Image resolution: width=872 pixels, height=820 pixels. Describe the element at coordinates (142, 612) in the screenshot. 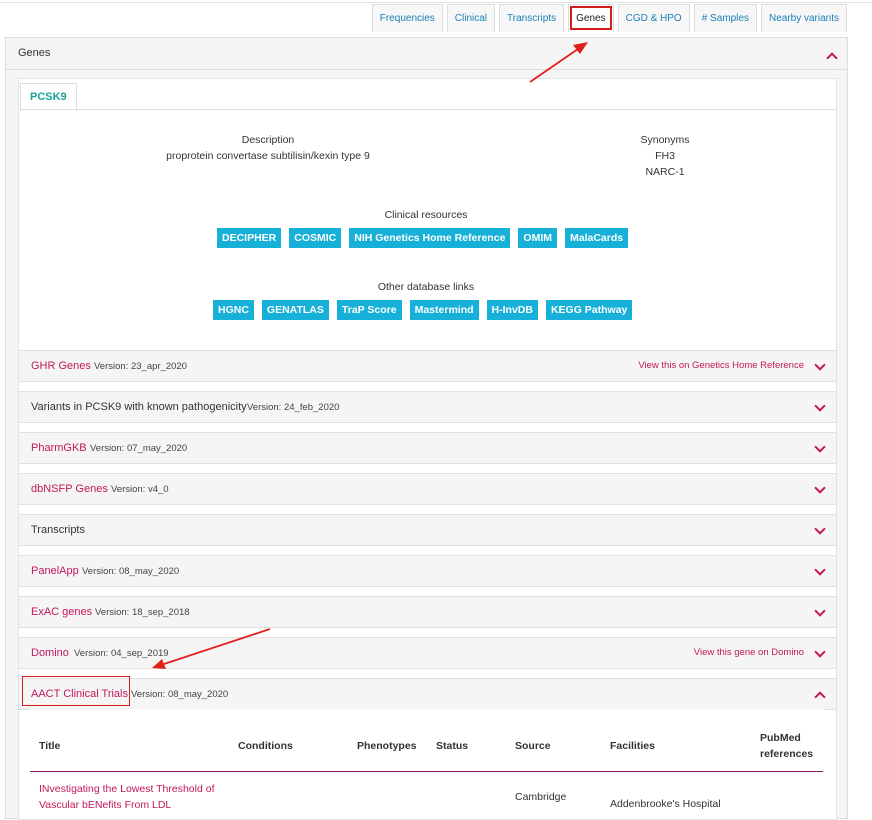

I see `section-version: Version: 18_sep_2018` at that location.